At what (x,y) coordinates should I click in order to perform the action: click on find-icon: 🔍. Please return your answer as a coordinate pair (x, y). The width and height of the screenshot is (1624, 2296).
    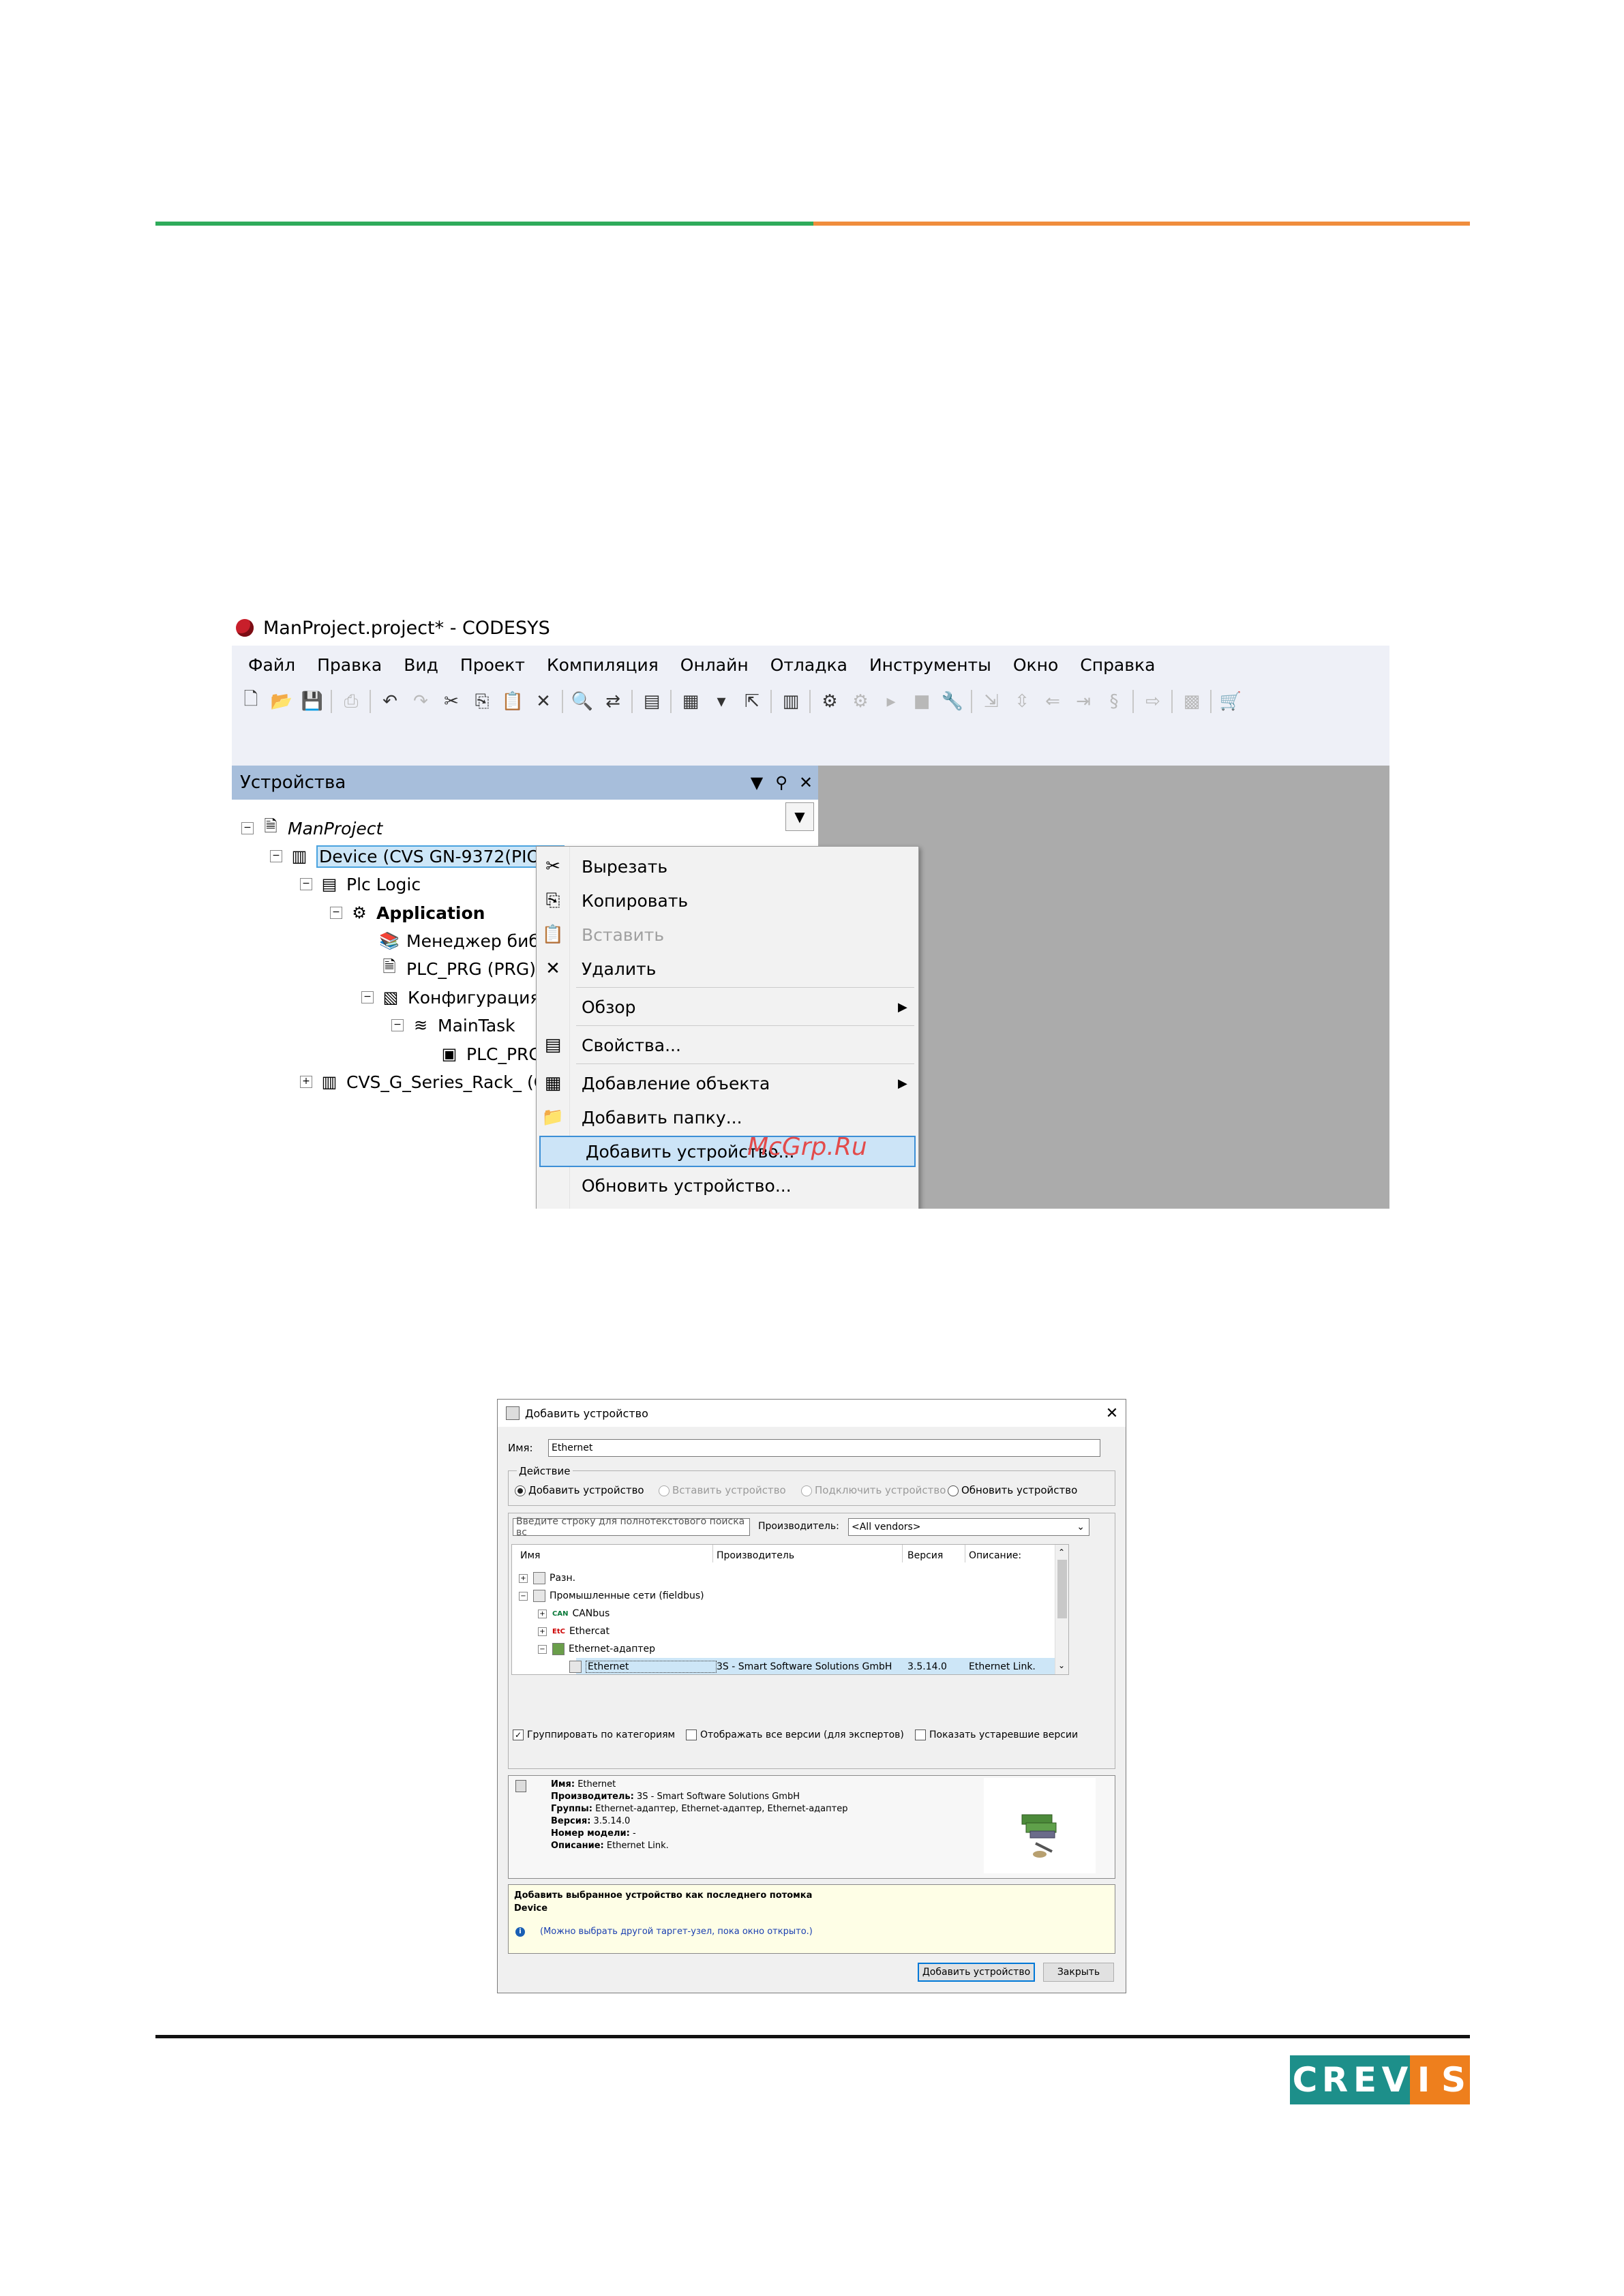
    Looking at the image, I should click on (582, 701).